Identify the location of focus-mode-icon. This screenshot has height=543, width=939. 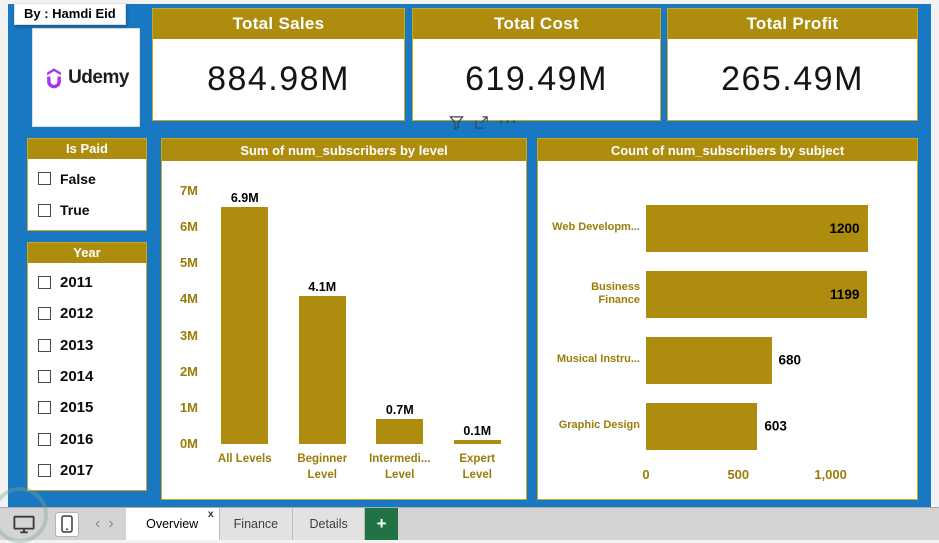
(481, 122).